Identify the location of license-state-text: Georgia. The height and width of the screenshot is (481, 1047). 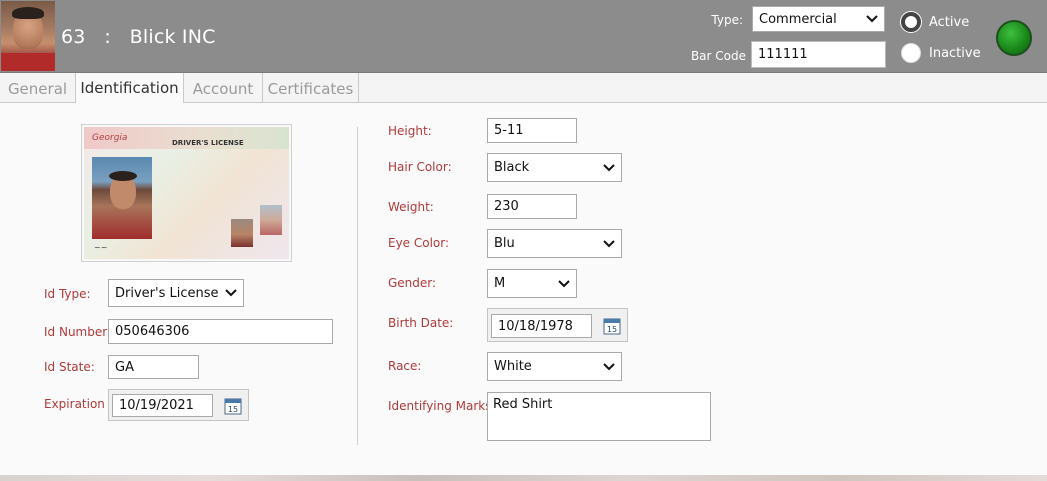
(110, 138).